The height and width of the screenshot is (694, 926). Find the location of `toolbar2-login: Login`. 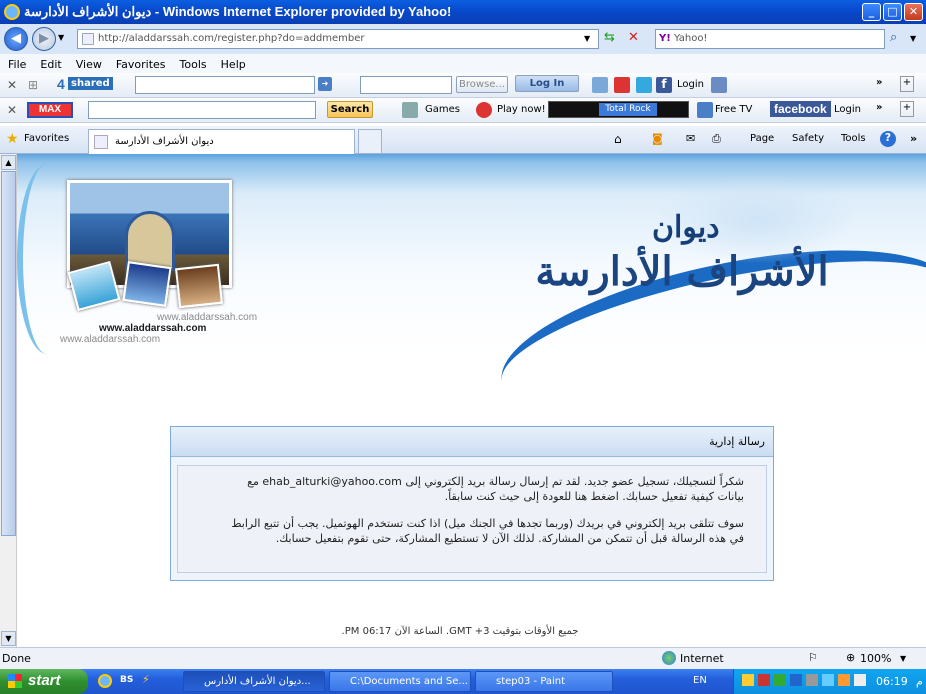

toolbar2-login: Login is located at coordinates (847, 109).